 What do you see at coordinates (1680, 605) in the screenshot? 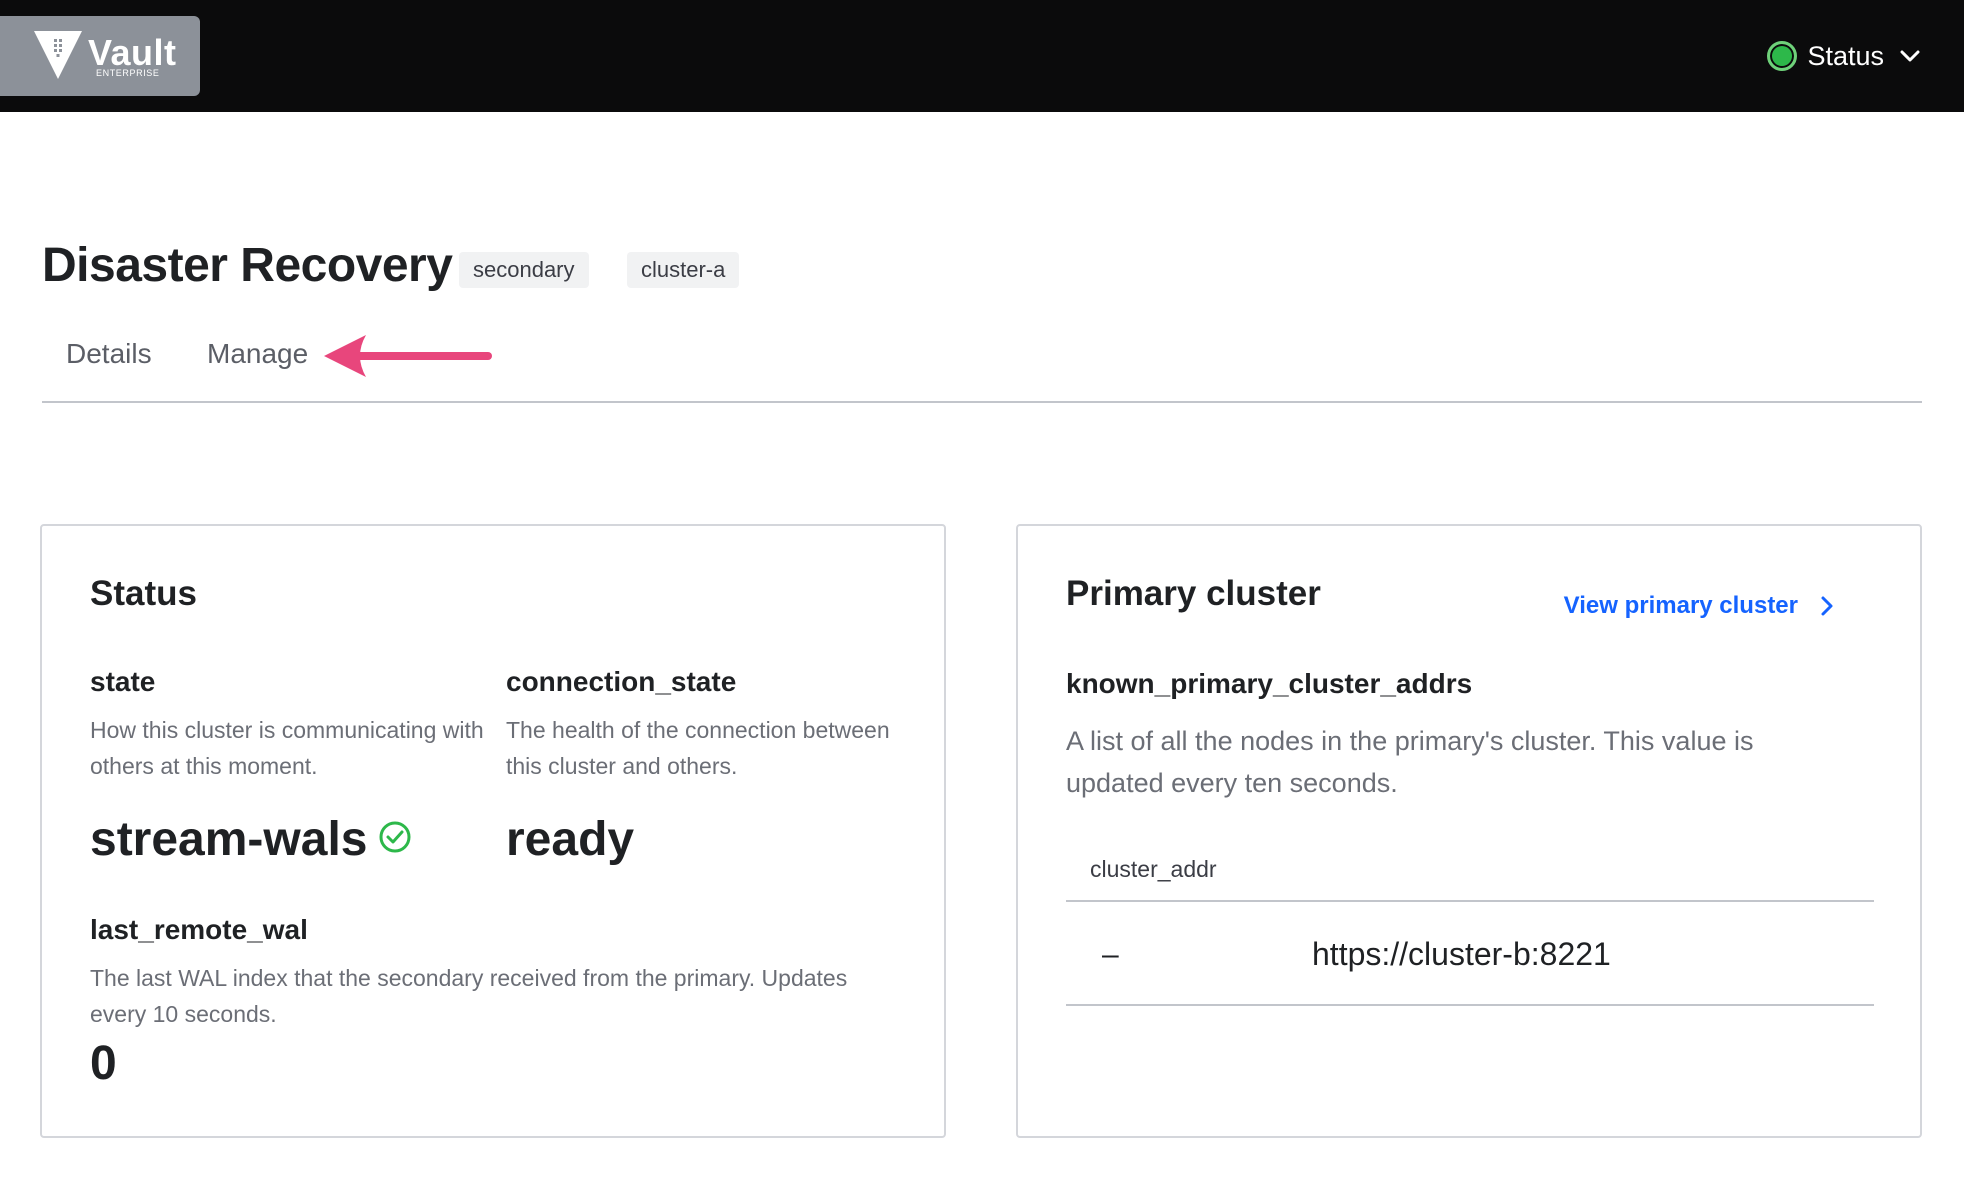
I see `view-primary-cluster-label: View primary cluster` at bounding box center [1680, 605].